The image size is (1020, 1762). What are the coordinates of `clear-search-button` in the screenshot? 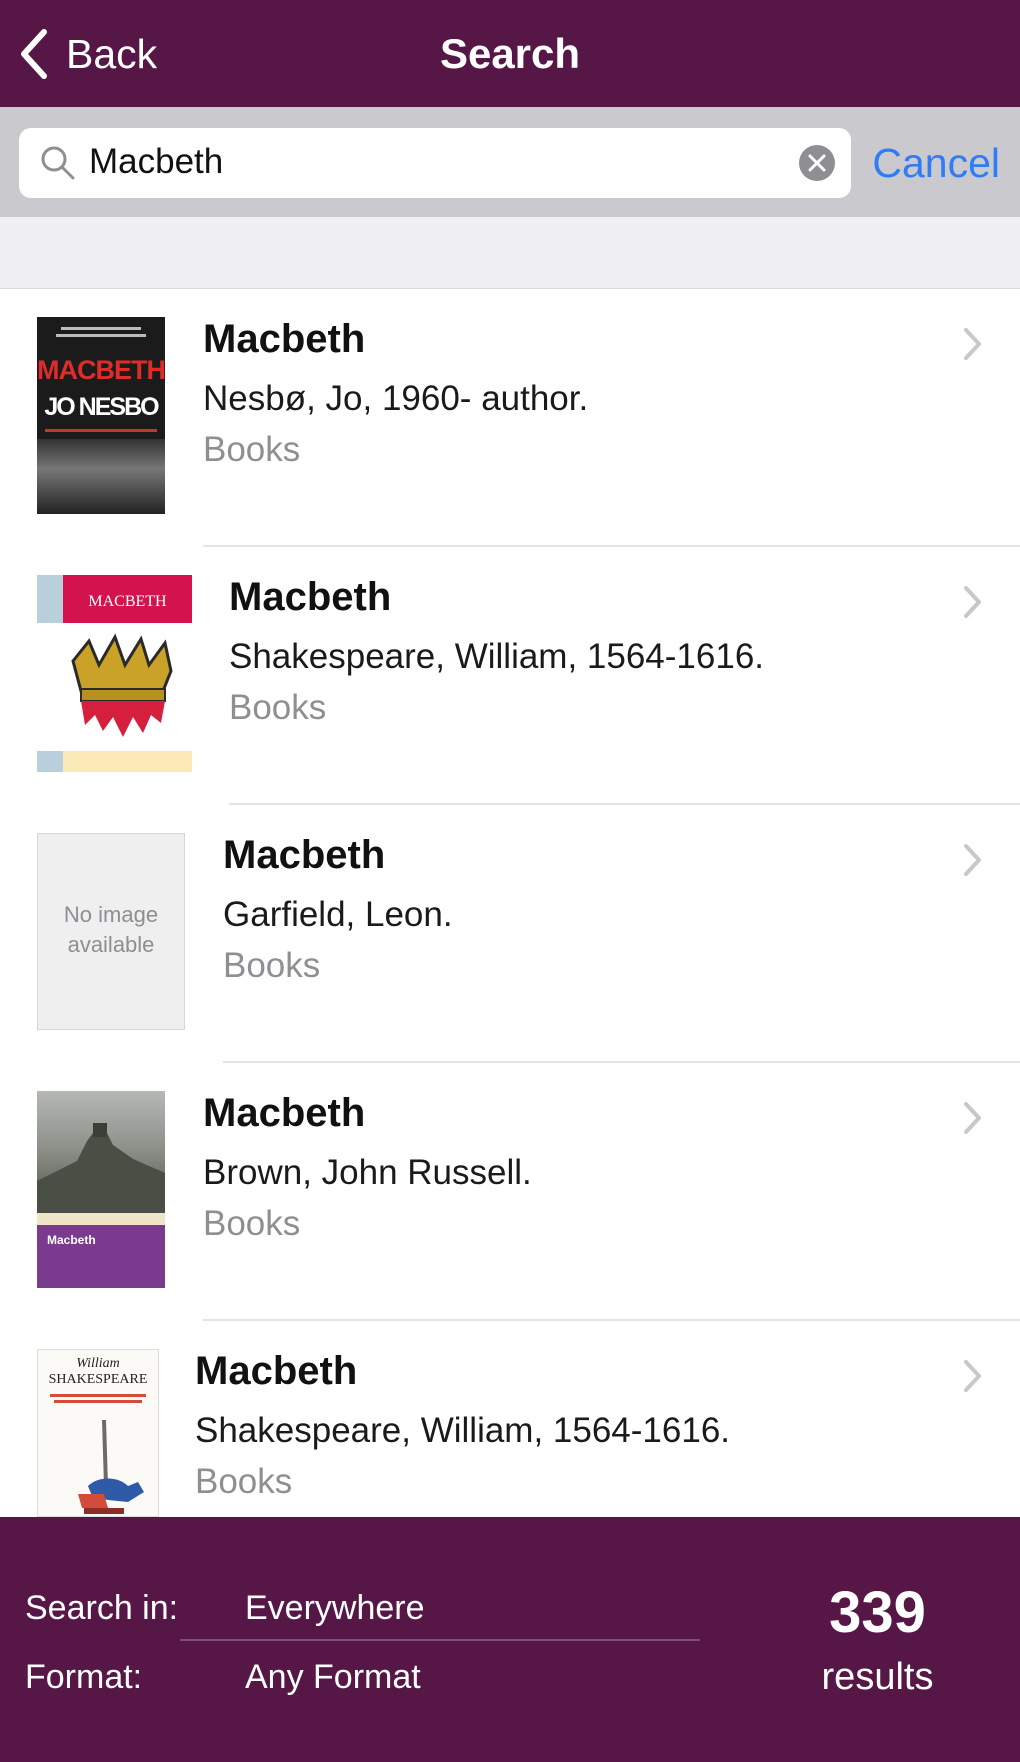 It's located at (817, 163).